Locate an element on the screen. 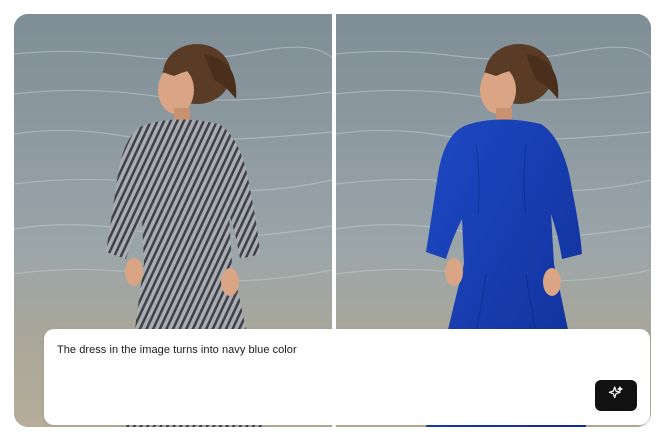 This screenshot has width=663, height=447. sparkle-icon is located at coordinates (616, 395).